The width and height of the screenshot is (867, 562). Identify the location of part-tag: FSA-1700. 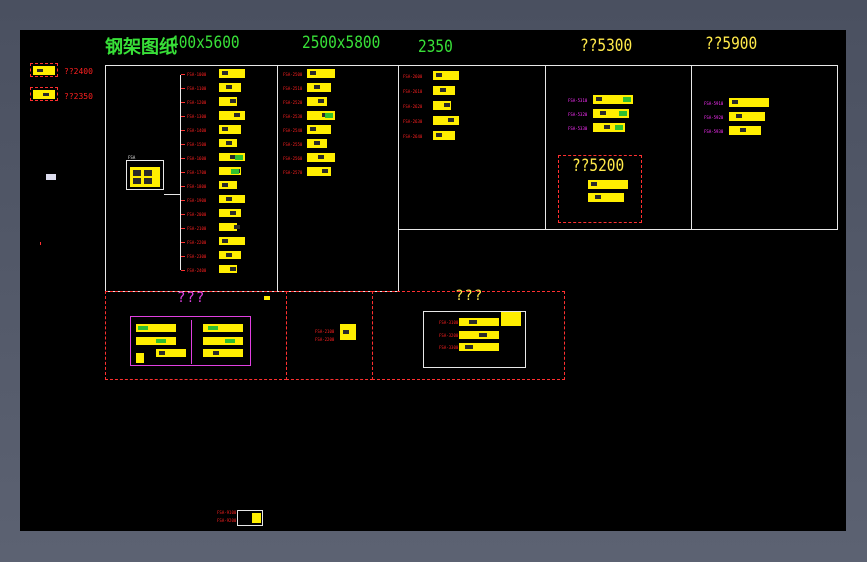
(197, 172).